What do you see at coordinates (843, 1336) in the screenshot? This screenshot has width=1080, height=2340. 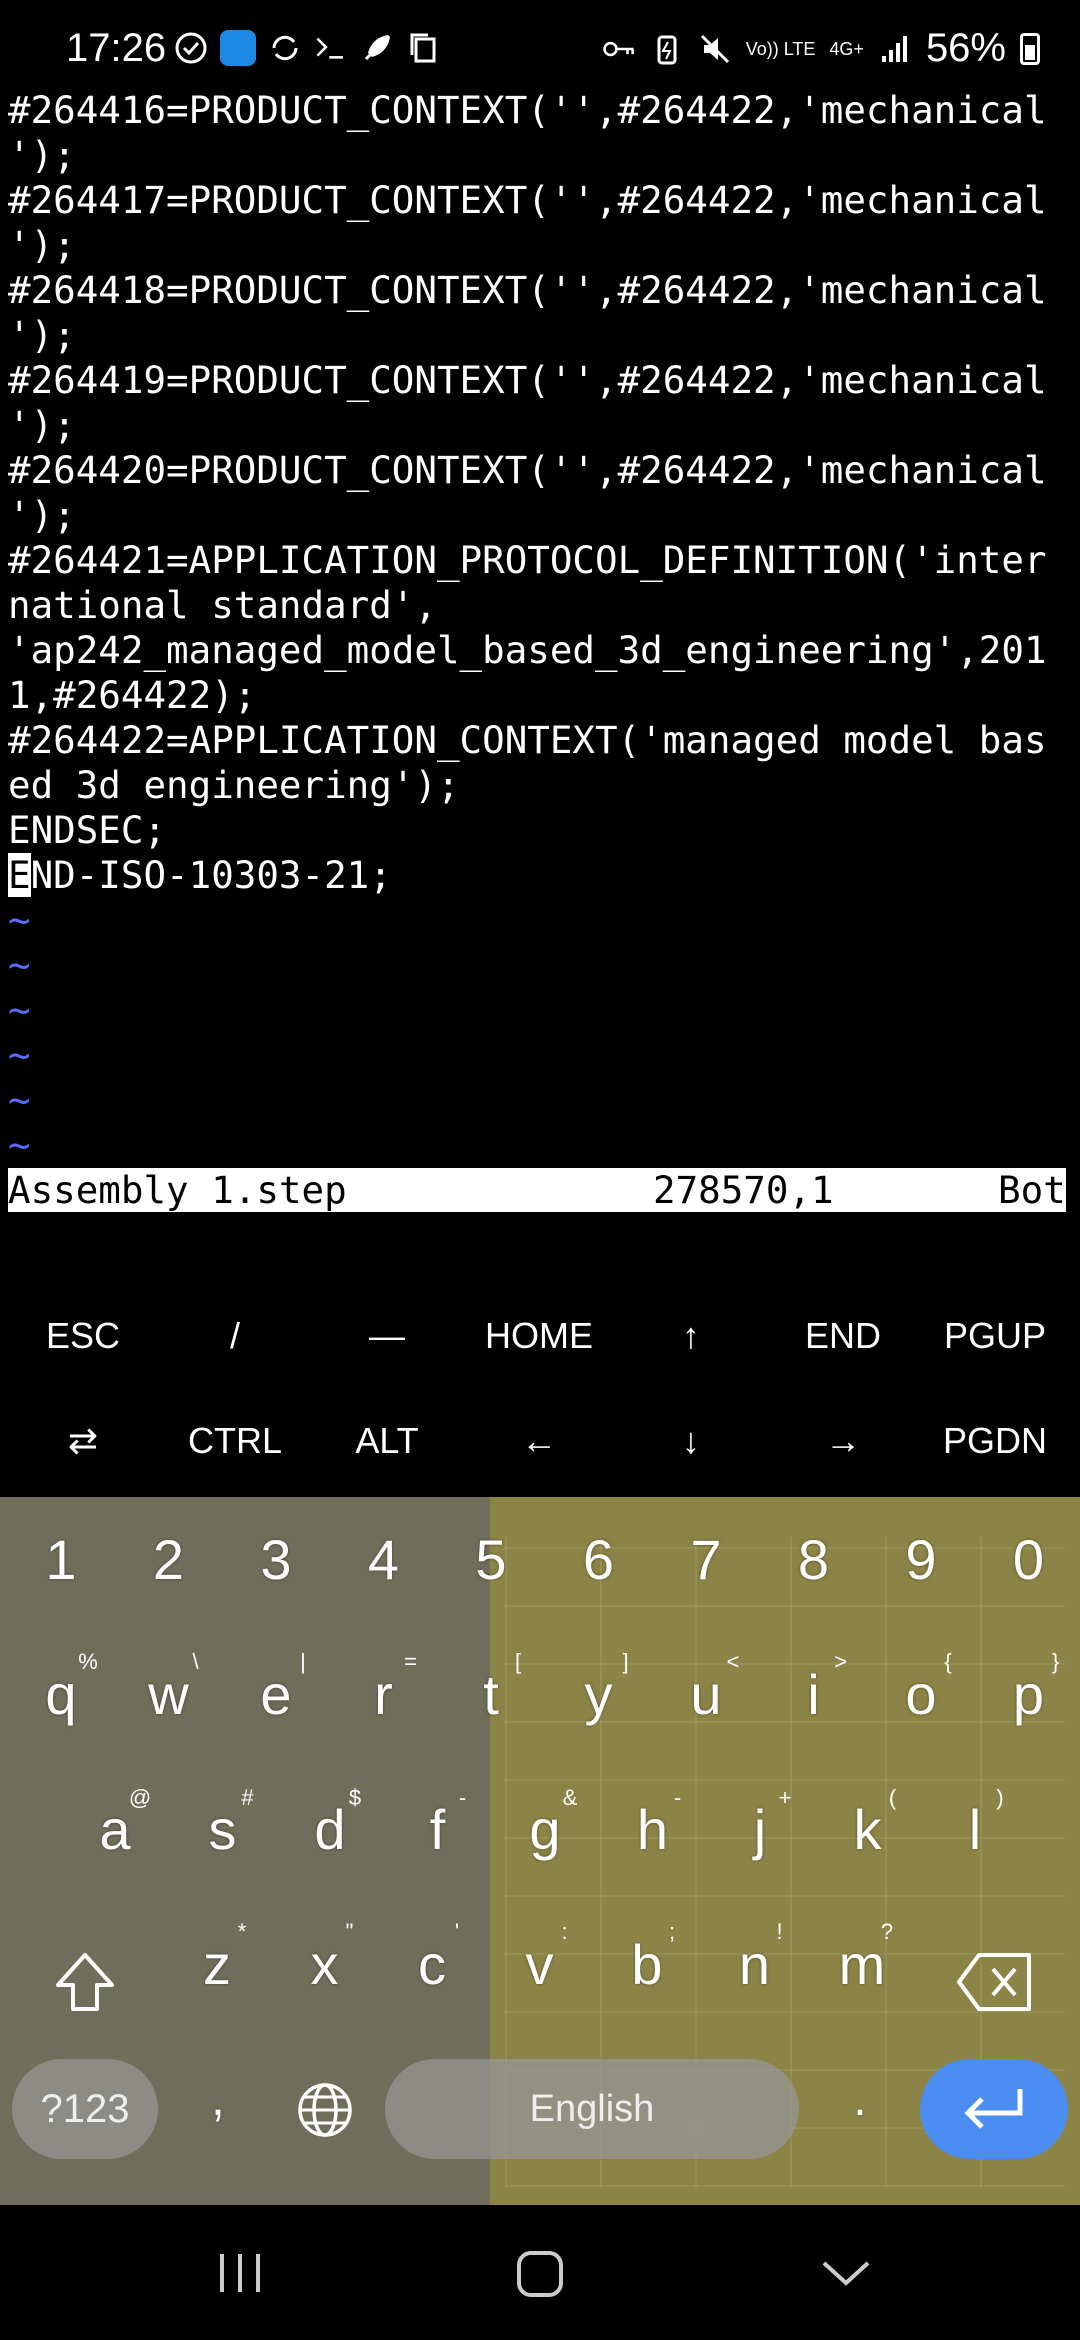 I see `end-key: END` at bounding box center [843, 1336].